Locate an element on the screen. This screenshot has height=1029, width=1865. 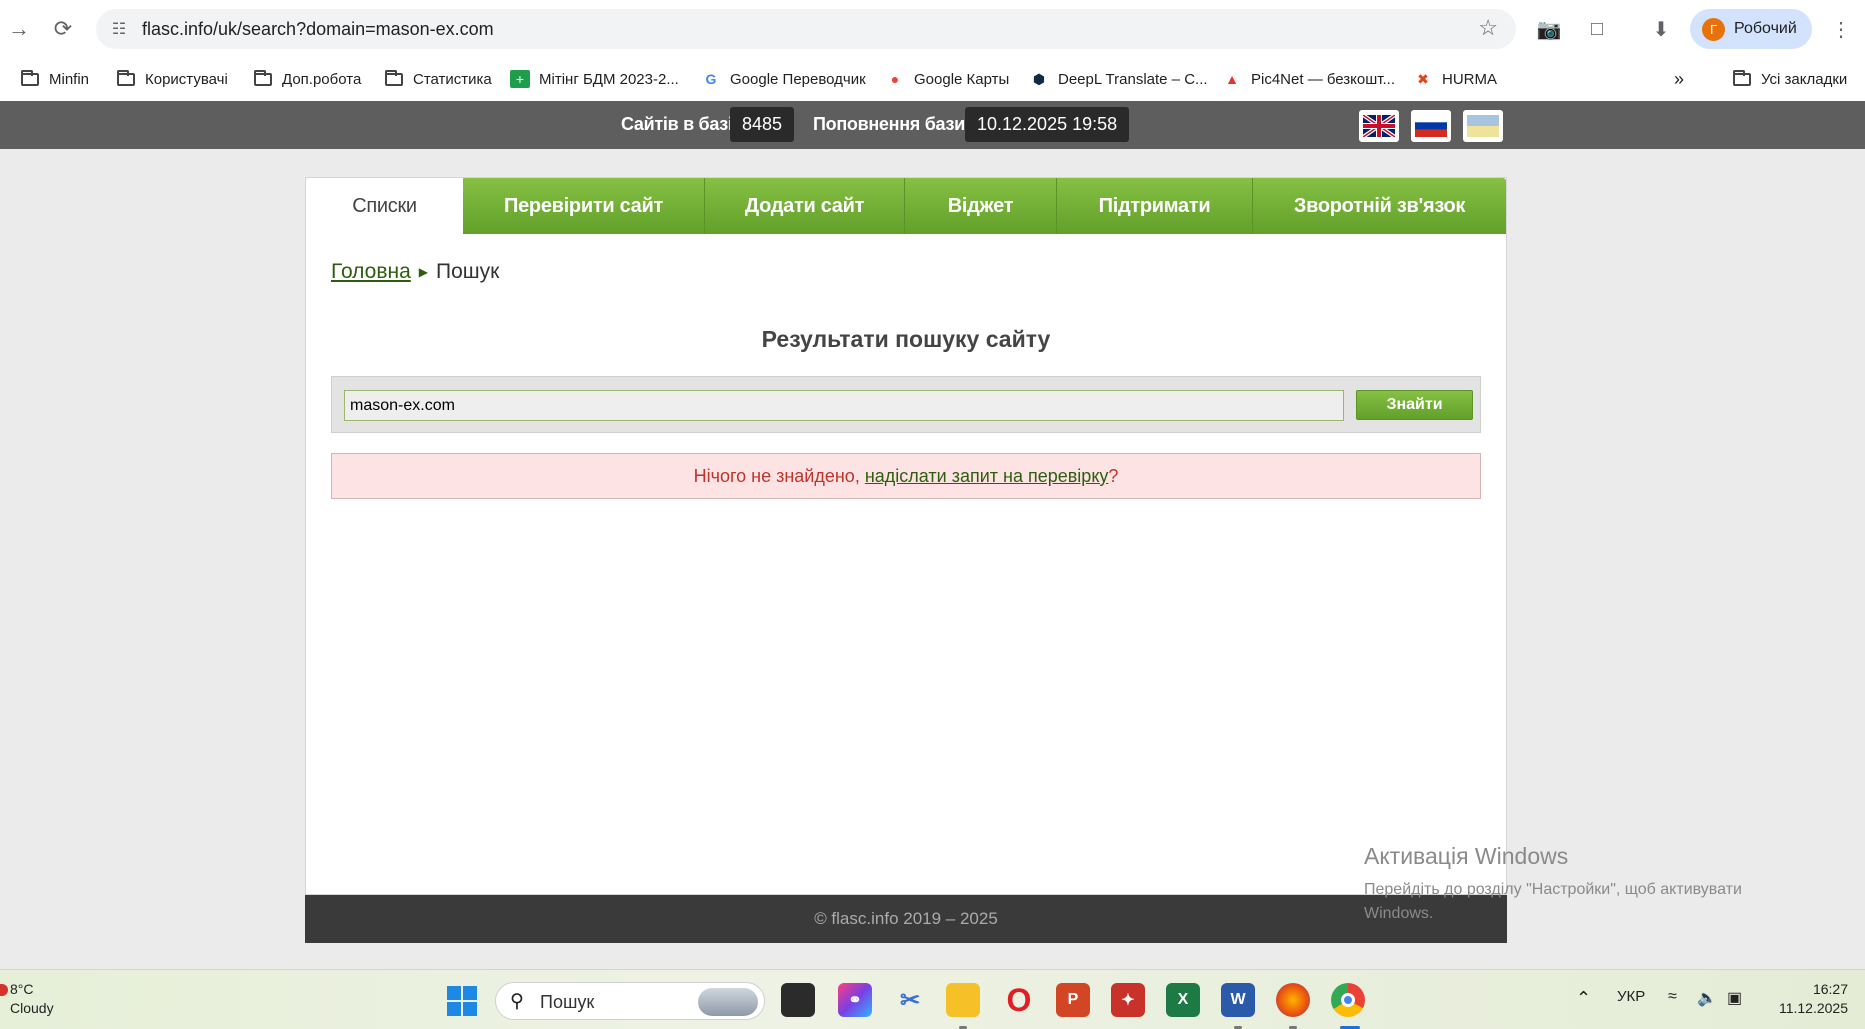
forward-icon: → is located at coordinates (19, 29).